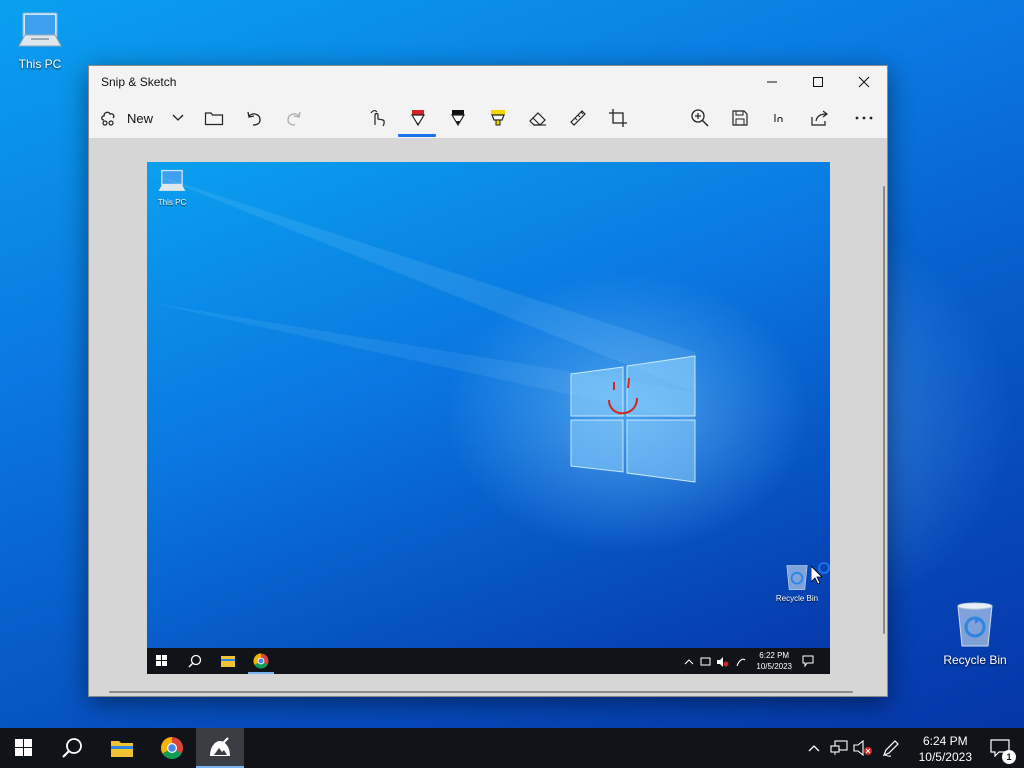  I want to click on desktop-icon-this-pc: This PC, so click(40, 40).